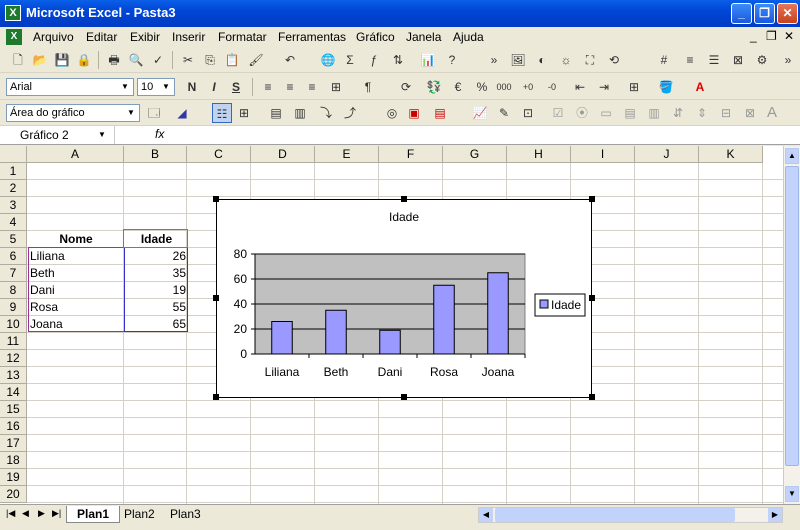 Image resolution: width=800 pixels, height=530 pixels. What do you see at coordinates (101, 37) in the screenshot?
I see `menu-editar: Editar` at bounding box center [101, 37].